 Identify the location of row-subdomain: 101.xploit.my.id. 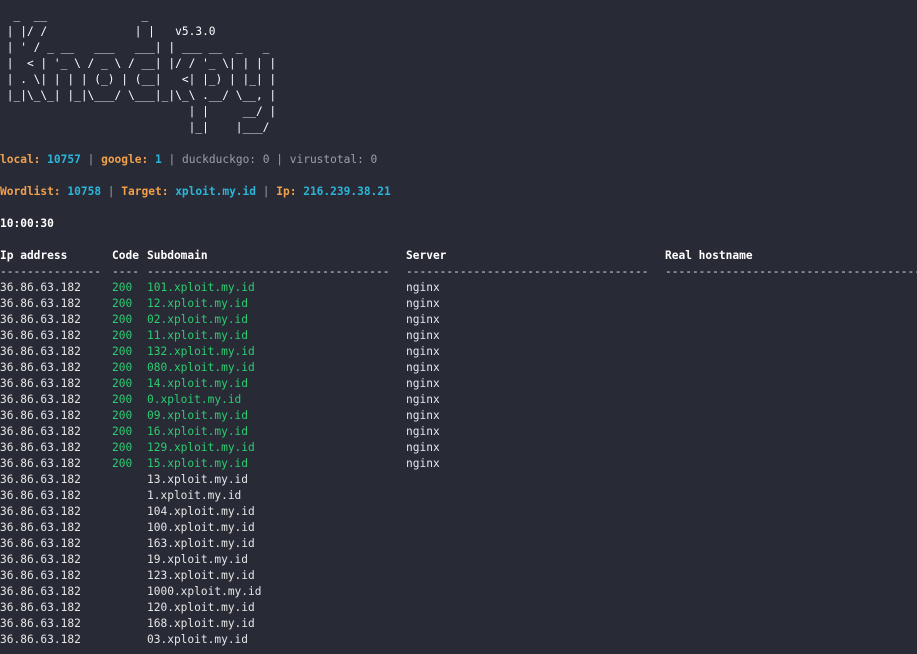
(201, 287).